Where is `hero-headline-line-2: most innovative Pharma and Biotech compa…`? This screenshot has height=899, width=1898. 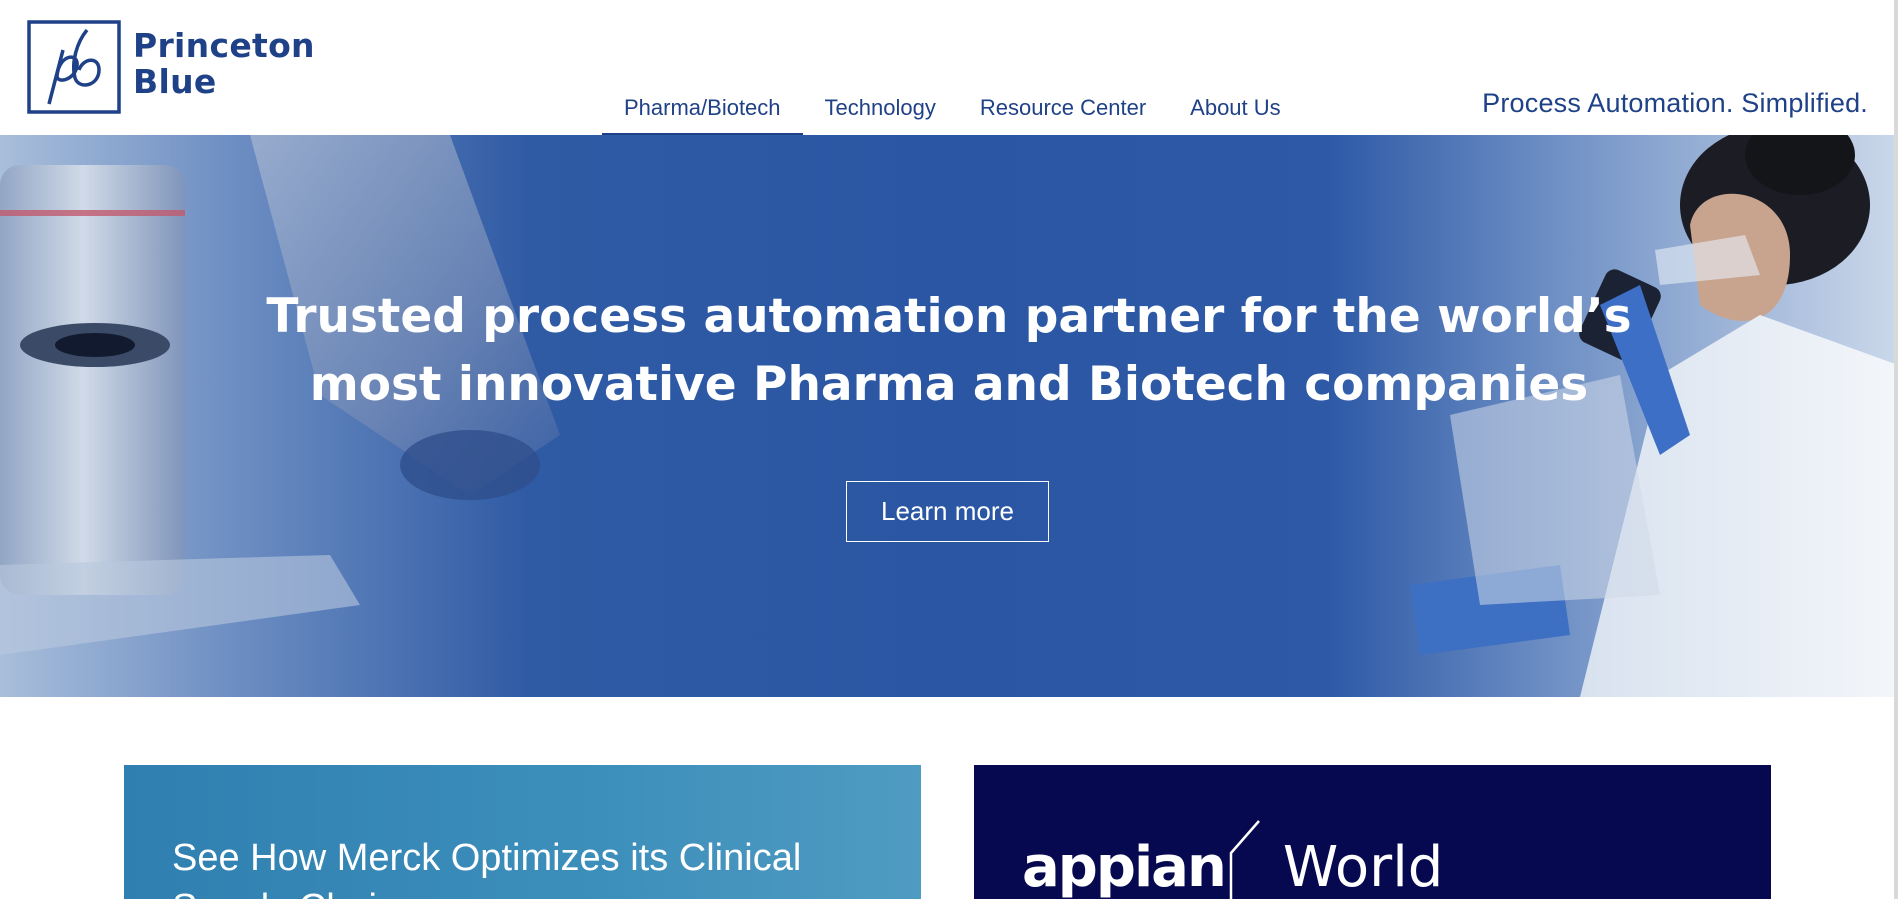 hero-headline-line-2: most innovative Pharma and Biotech compa… is located at coordinates (949, 384).